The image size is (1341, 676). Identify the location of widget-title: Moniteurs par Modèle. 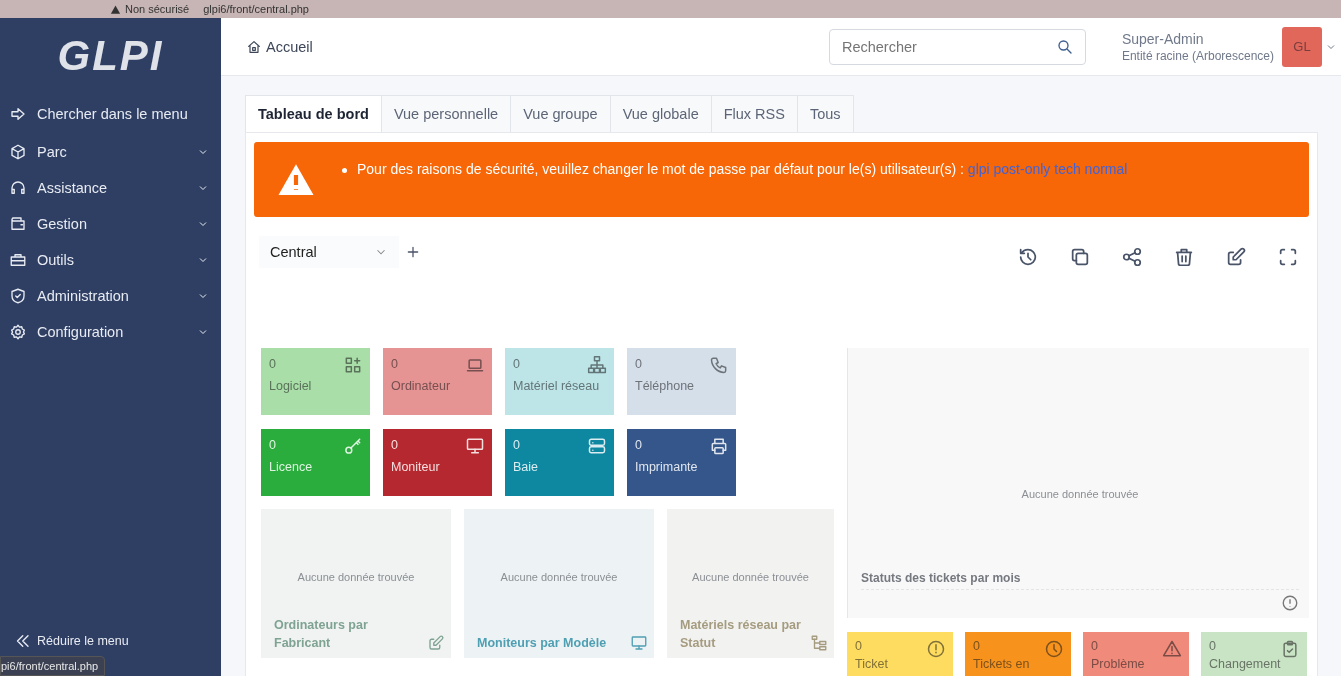
(542, 643).